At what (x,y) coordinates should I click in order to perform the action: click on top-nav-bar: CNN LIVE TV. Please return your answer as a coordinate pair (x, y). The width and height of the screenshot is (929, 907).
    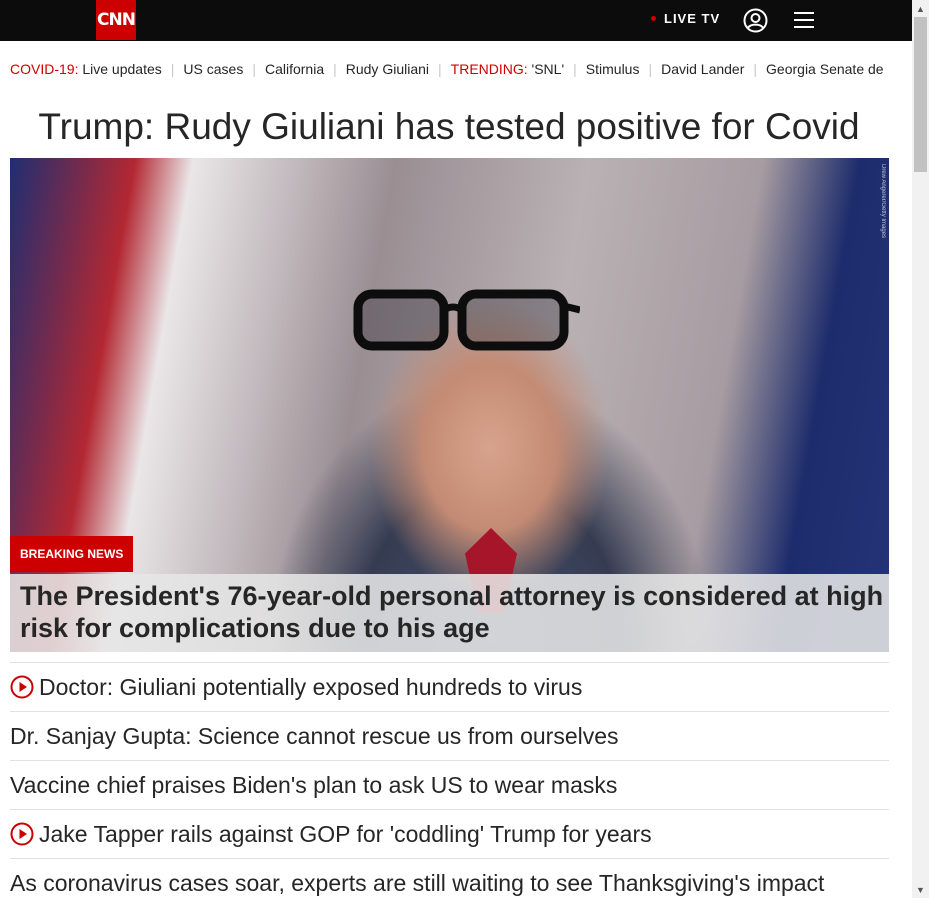
    Looking at the image, I should click on (456, 20).